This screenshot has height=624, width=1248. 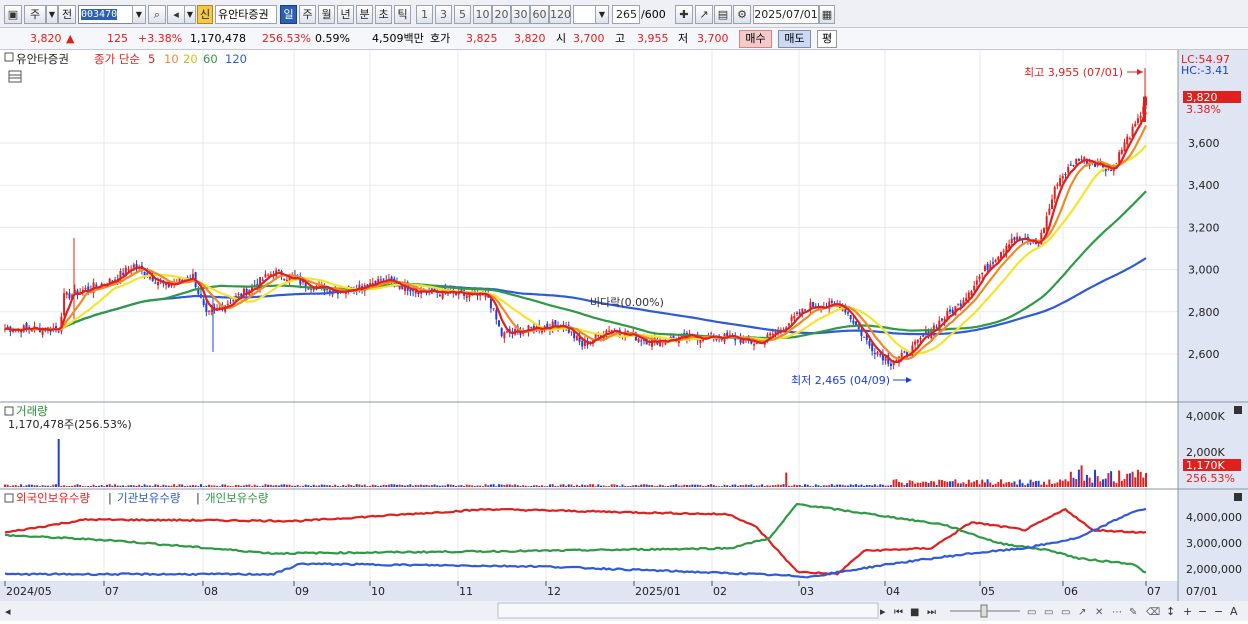 I want to click on tab-second: 초, so click(x=383, y=14).